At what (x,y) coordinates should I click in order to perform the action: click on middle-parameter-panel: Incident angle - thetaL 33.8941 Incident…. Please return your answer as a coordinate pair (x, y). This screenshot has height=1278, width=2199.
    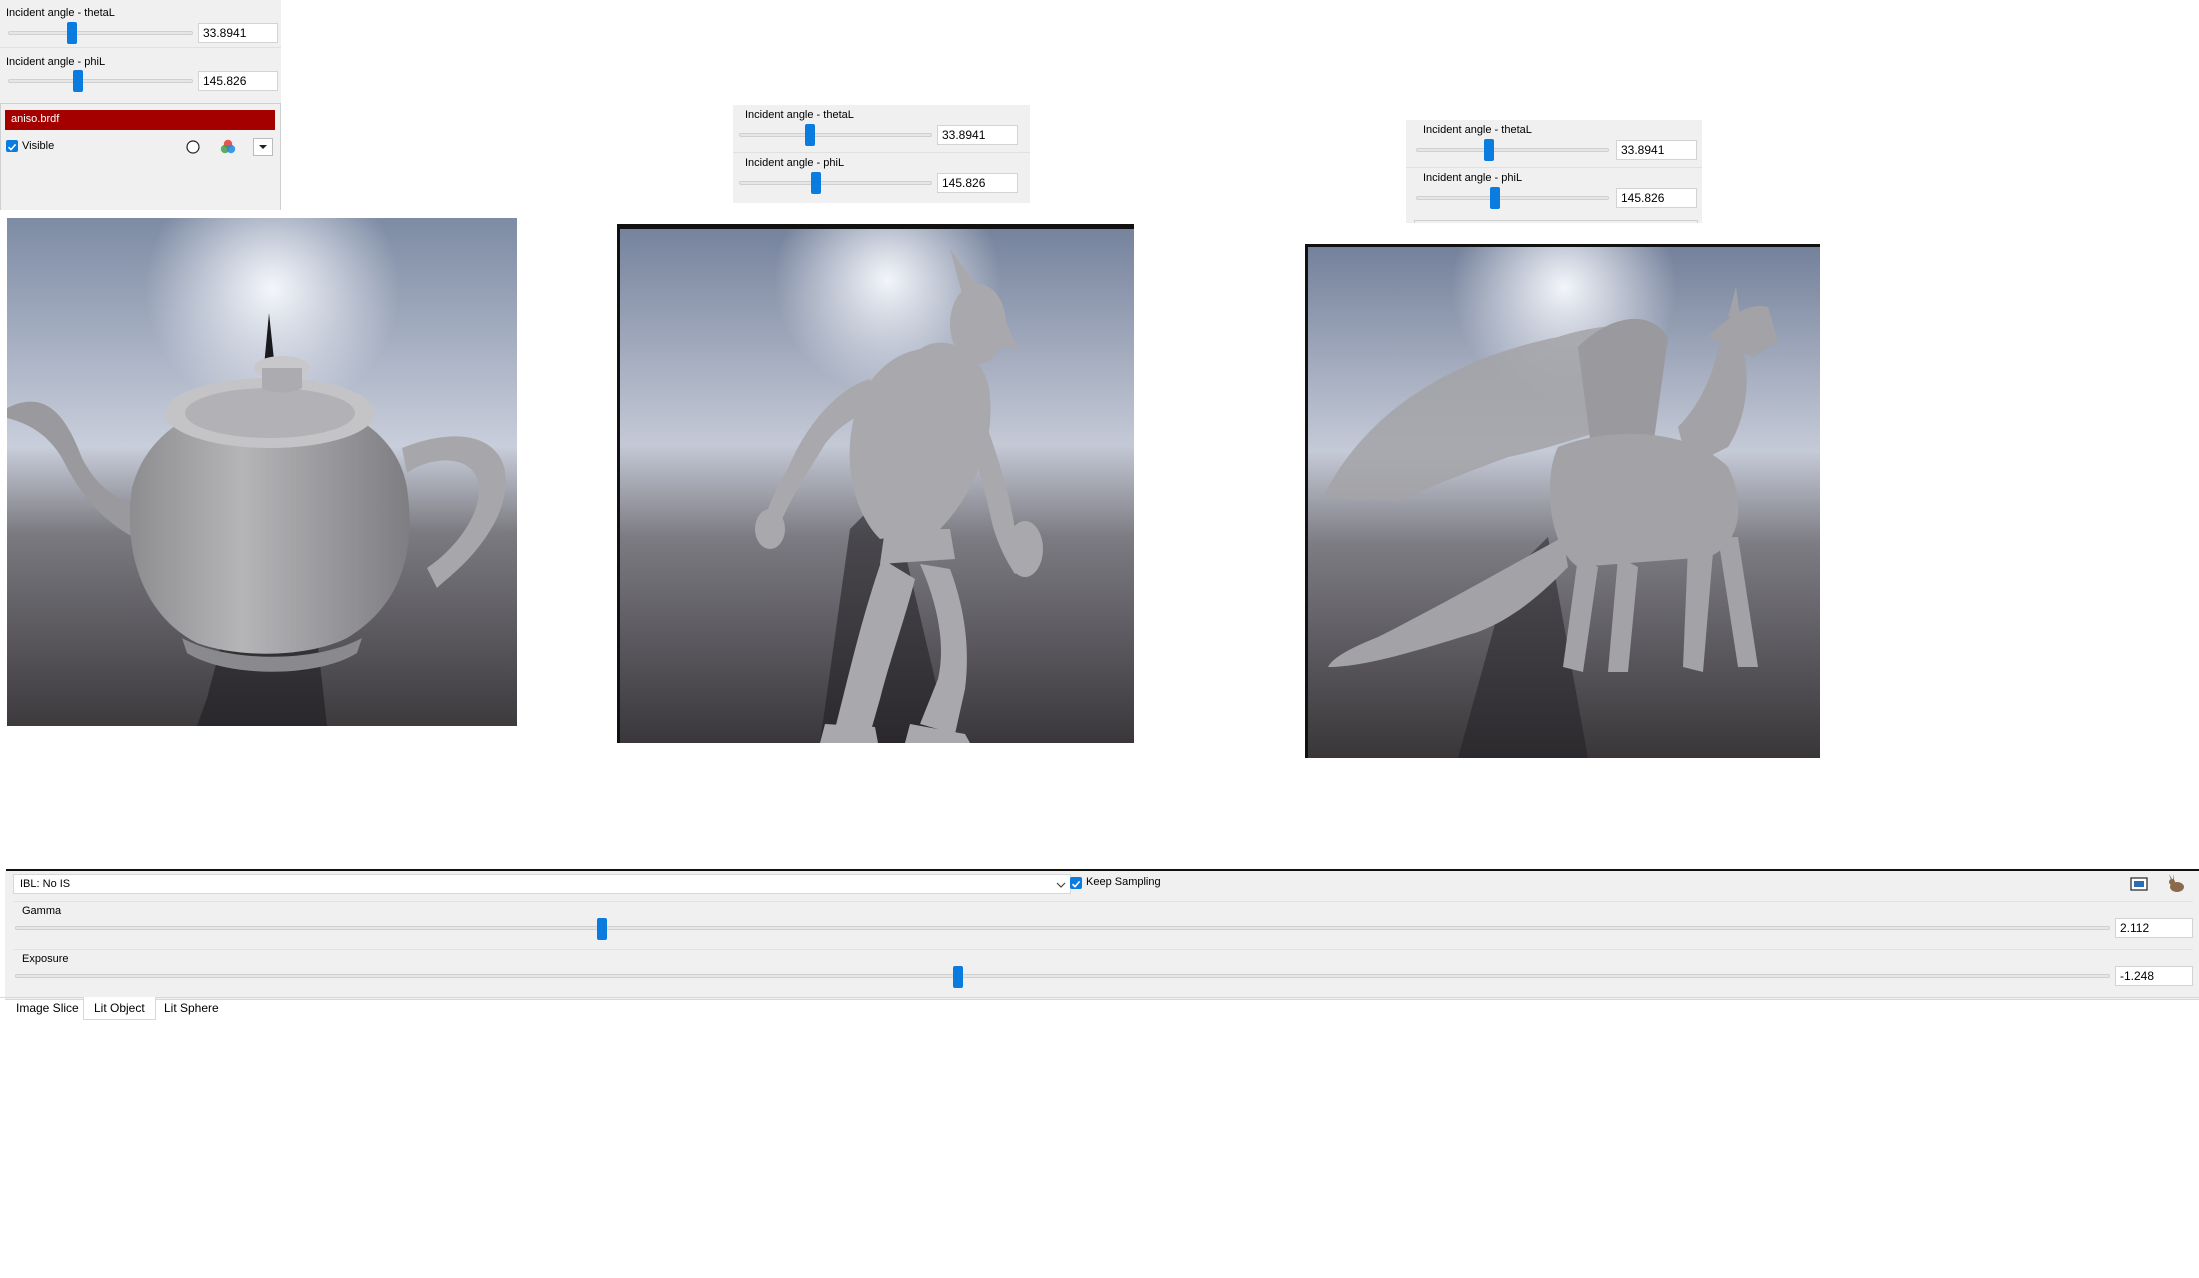
    Looking at the image, I should click on (881, 154).